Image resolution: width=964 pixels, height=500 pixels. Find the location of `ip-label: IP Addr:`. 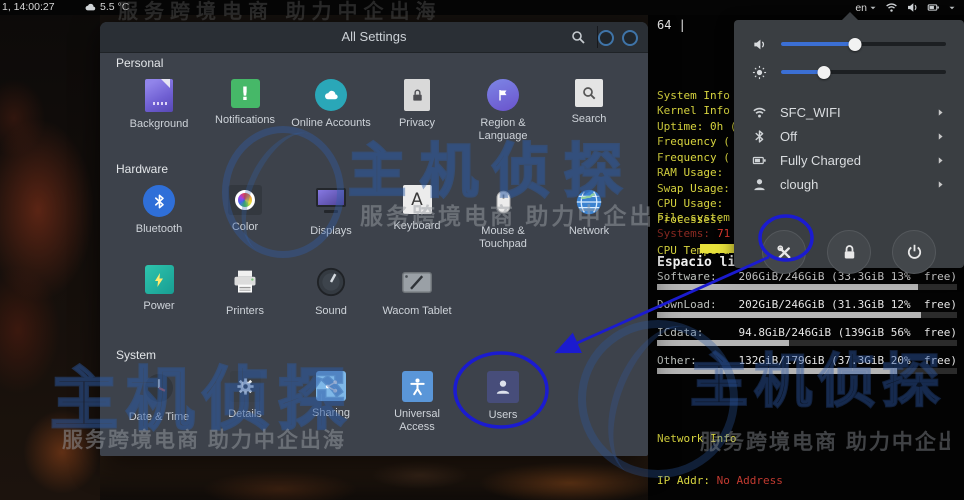

ip-label: IP Addr: is located at coordinates (683, 480).